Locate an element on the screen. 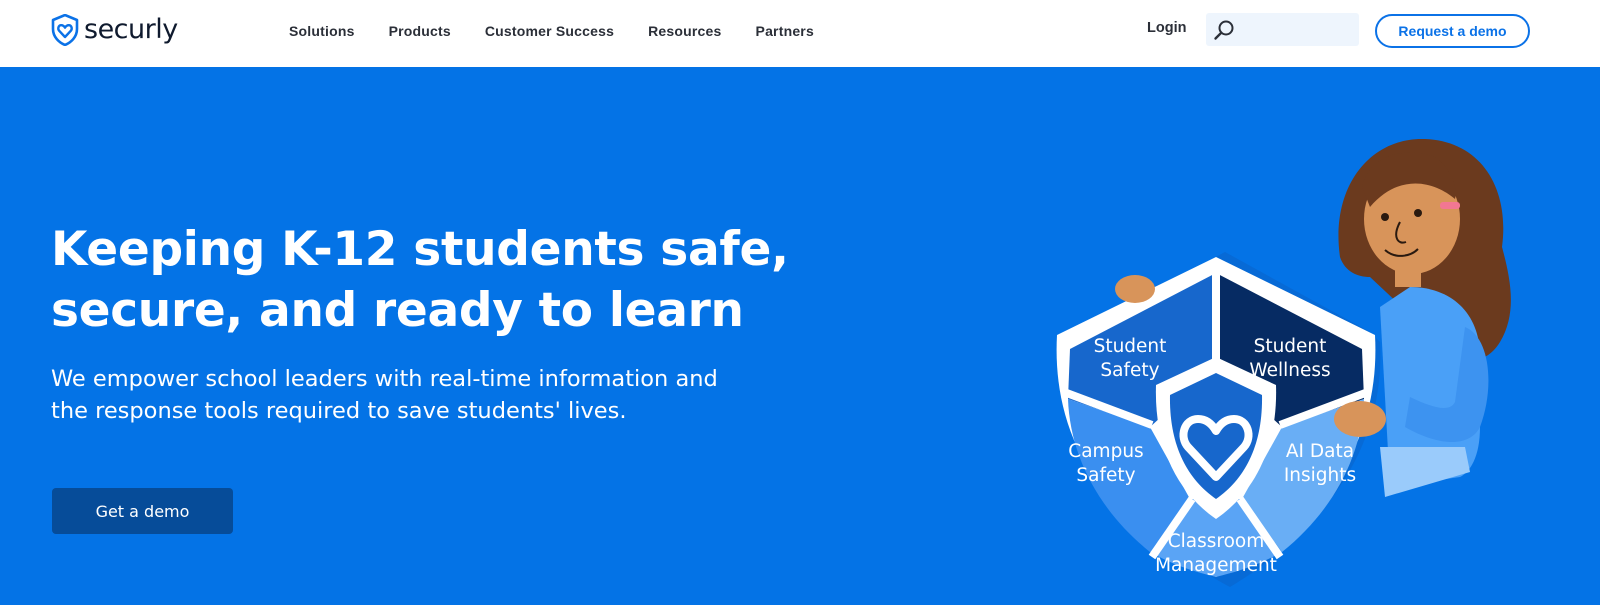 The image size is (1600, 605). label-classroom-management-2: Management is located at coordinates (1216, 565).